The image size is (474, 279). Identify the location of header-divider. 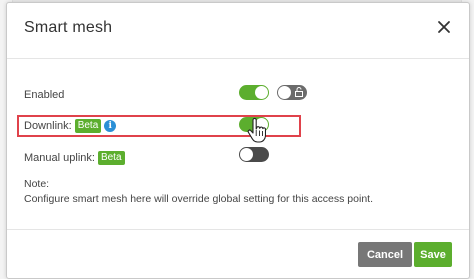
(238, 58).